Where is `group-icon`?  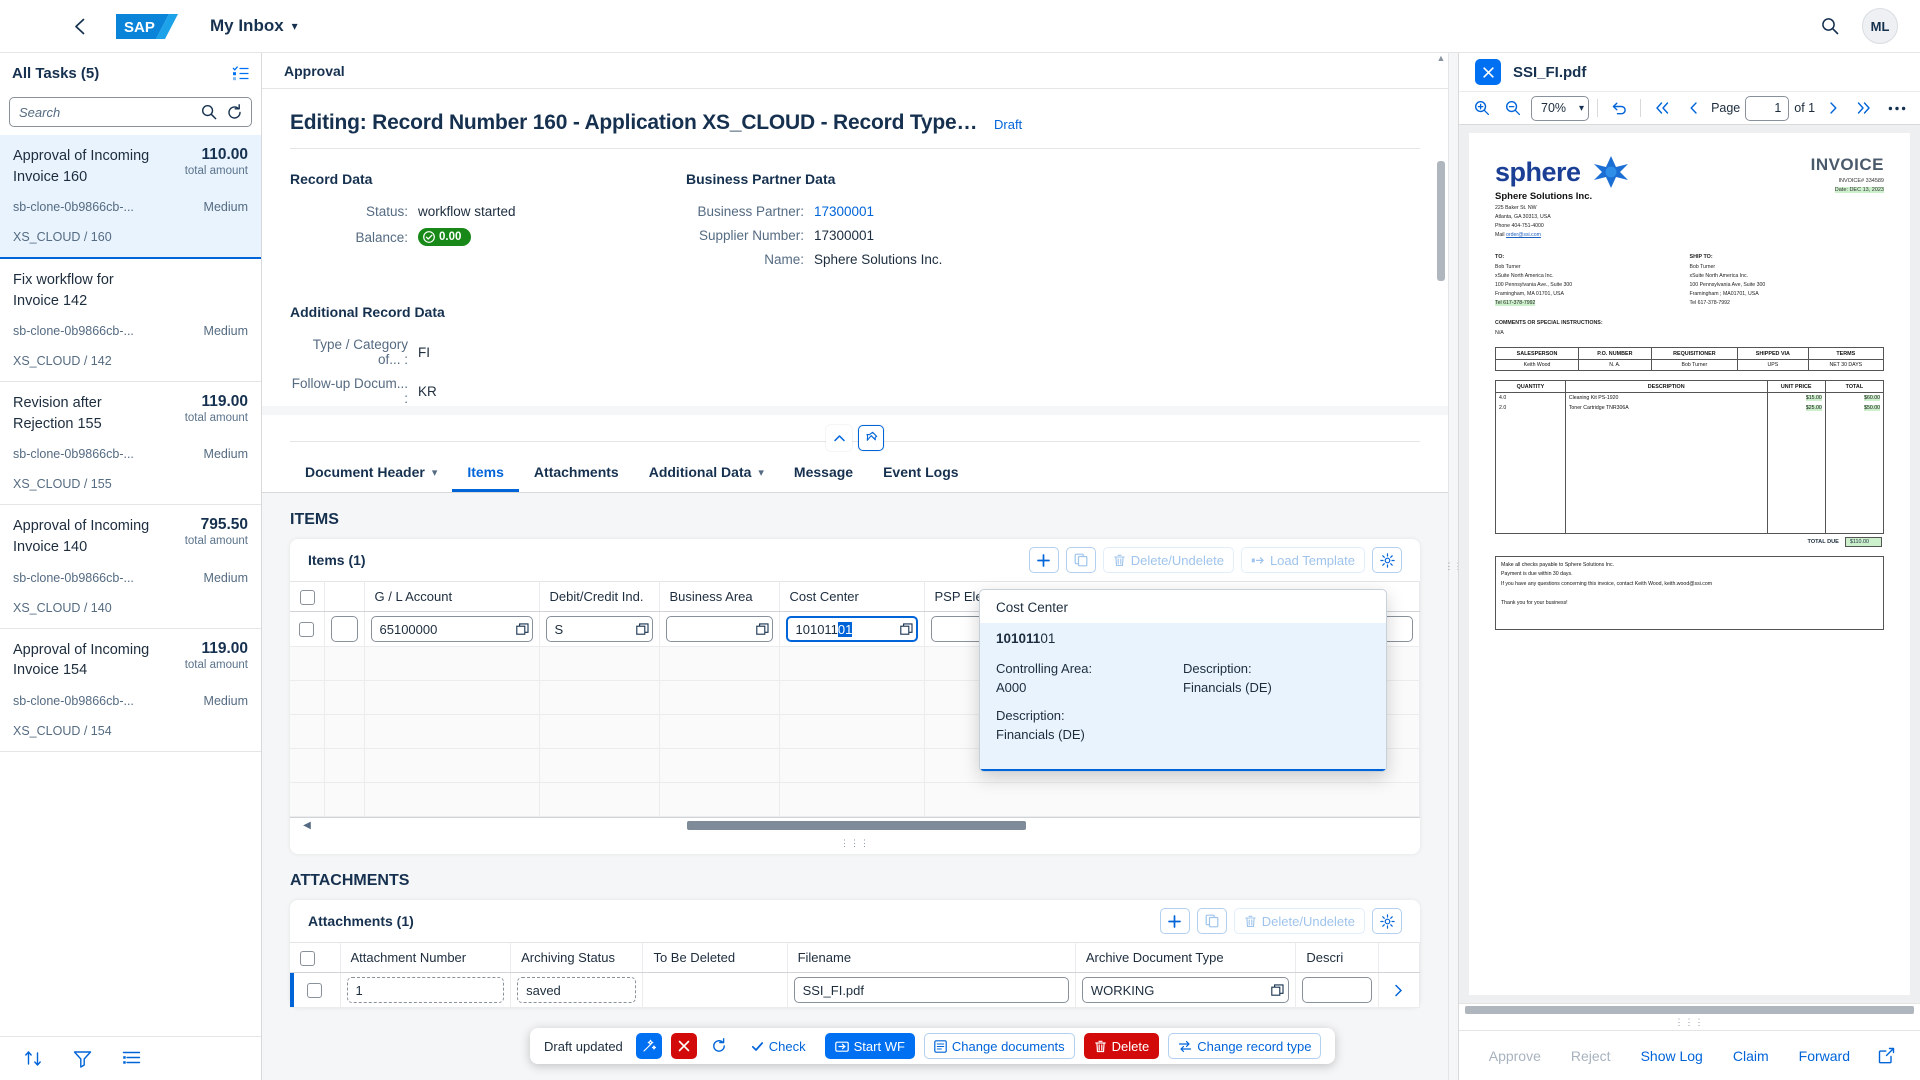 group-icon is located at coordinates (131, 1058).